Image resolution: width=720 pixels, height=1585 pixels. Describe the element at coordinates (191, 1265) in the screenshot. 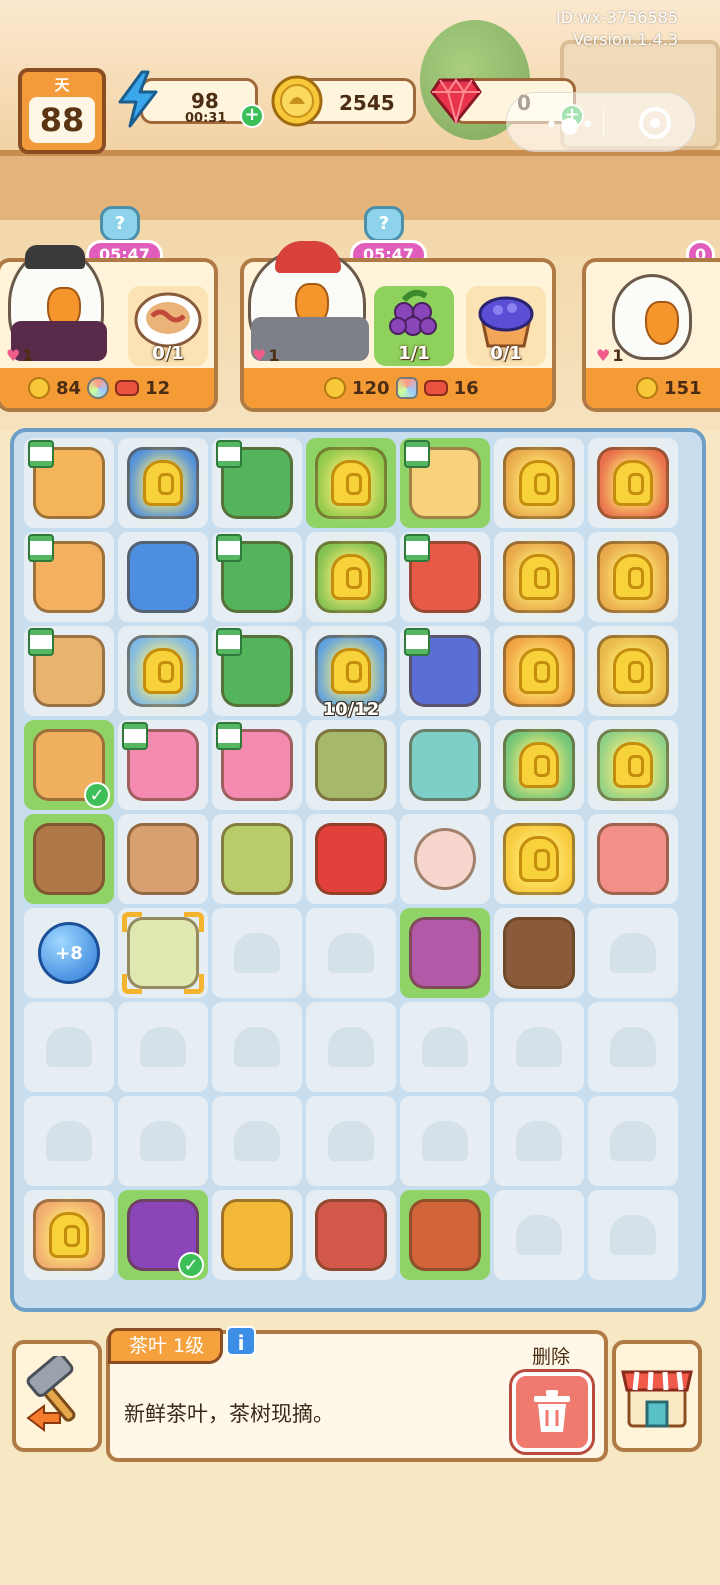

I see `checkmark-icon: ✓` at that location.